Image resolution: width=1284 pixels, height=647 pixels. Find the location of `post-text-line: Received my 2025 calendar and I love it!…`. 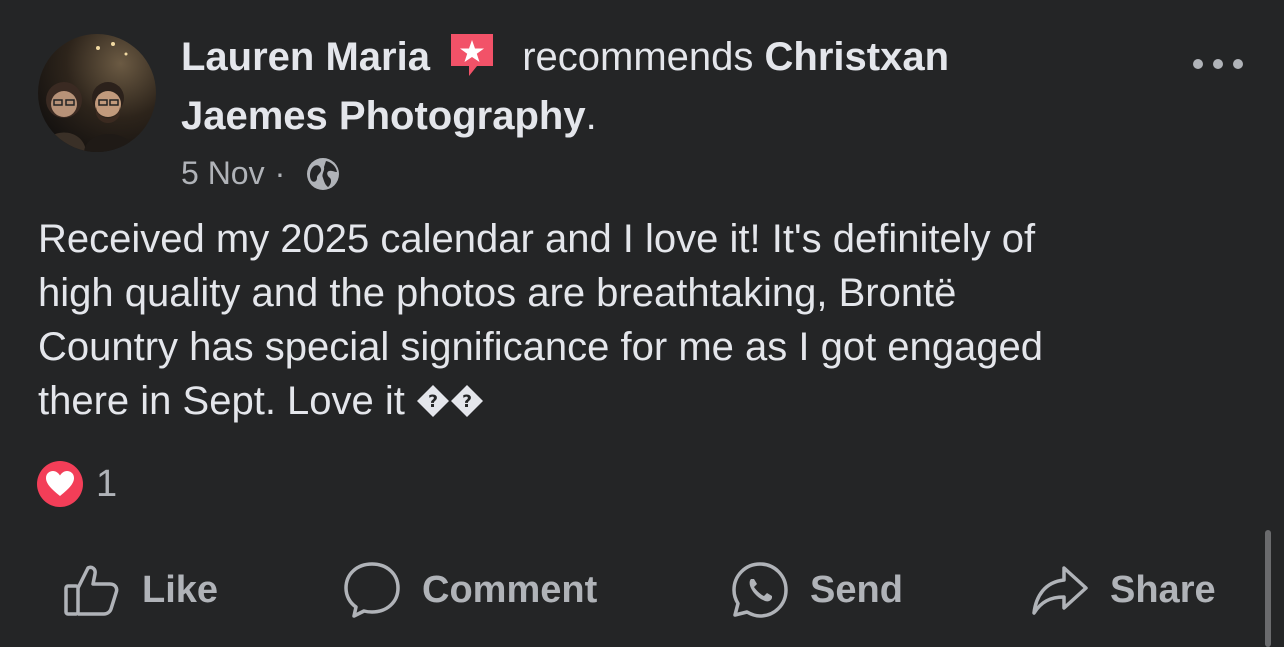

post-text-line: Received my 2025 calendar and I love it!… is located at coordinates (537, 239).